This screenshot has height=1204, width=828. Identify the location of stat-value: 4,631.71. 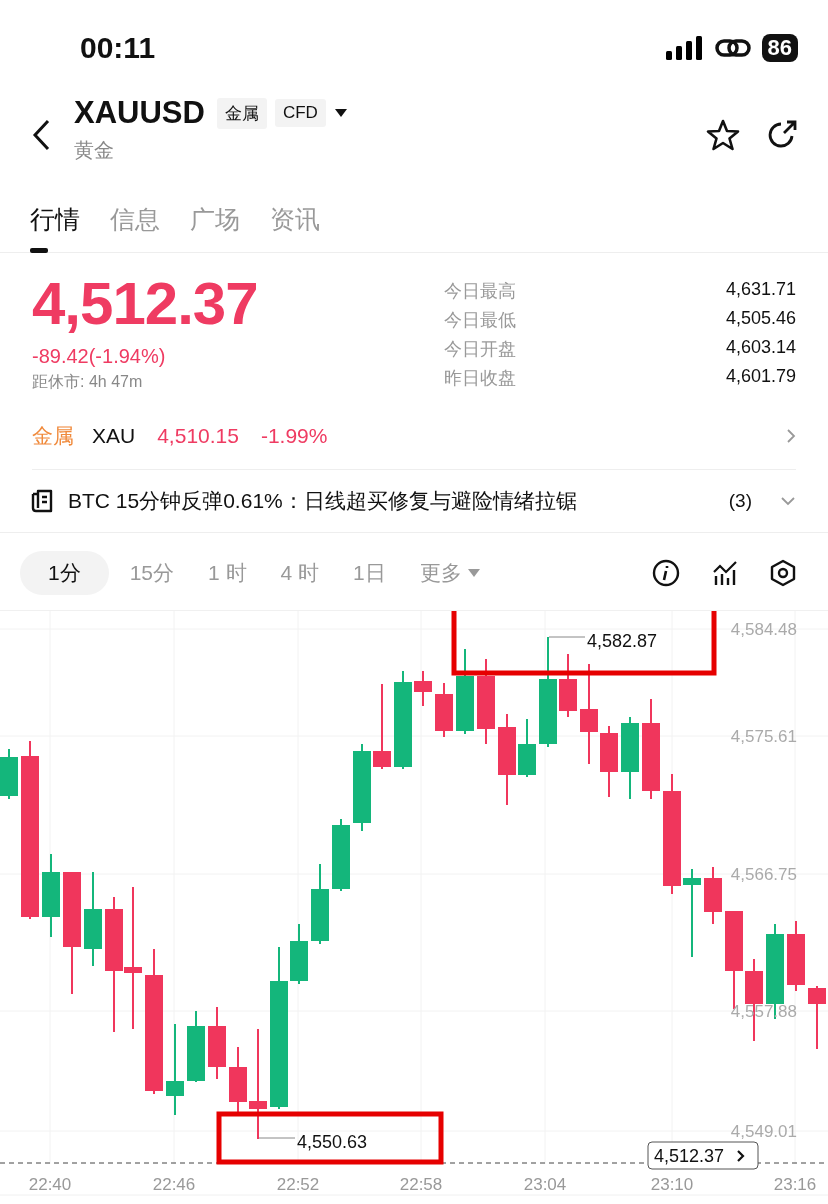
(760, 290).